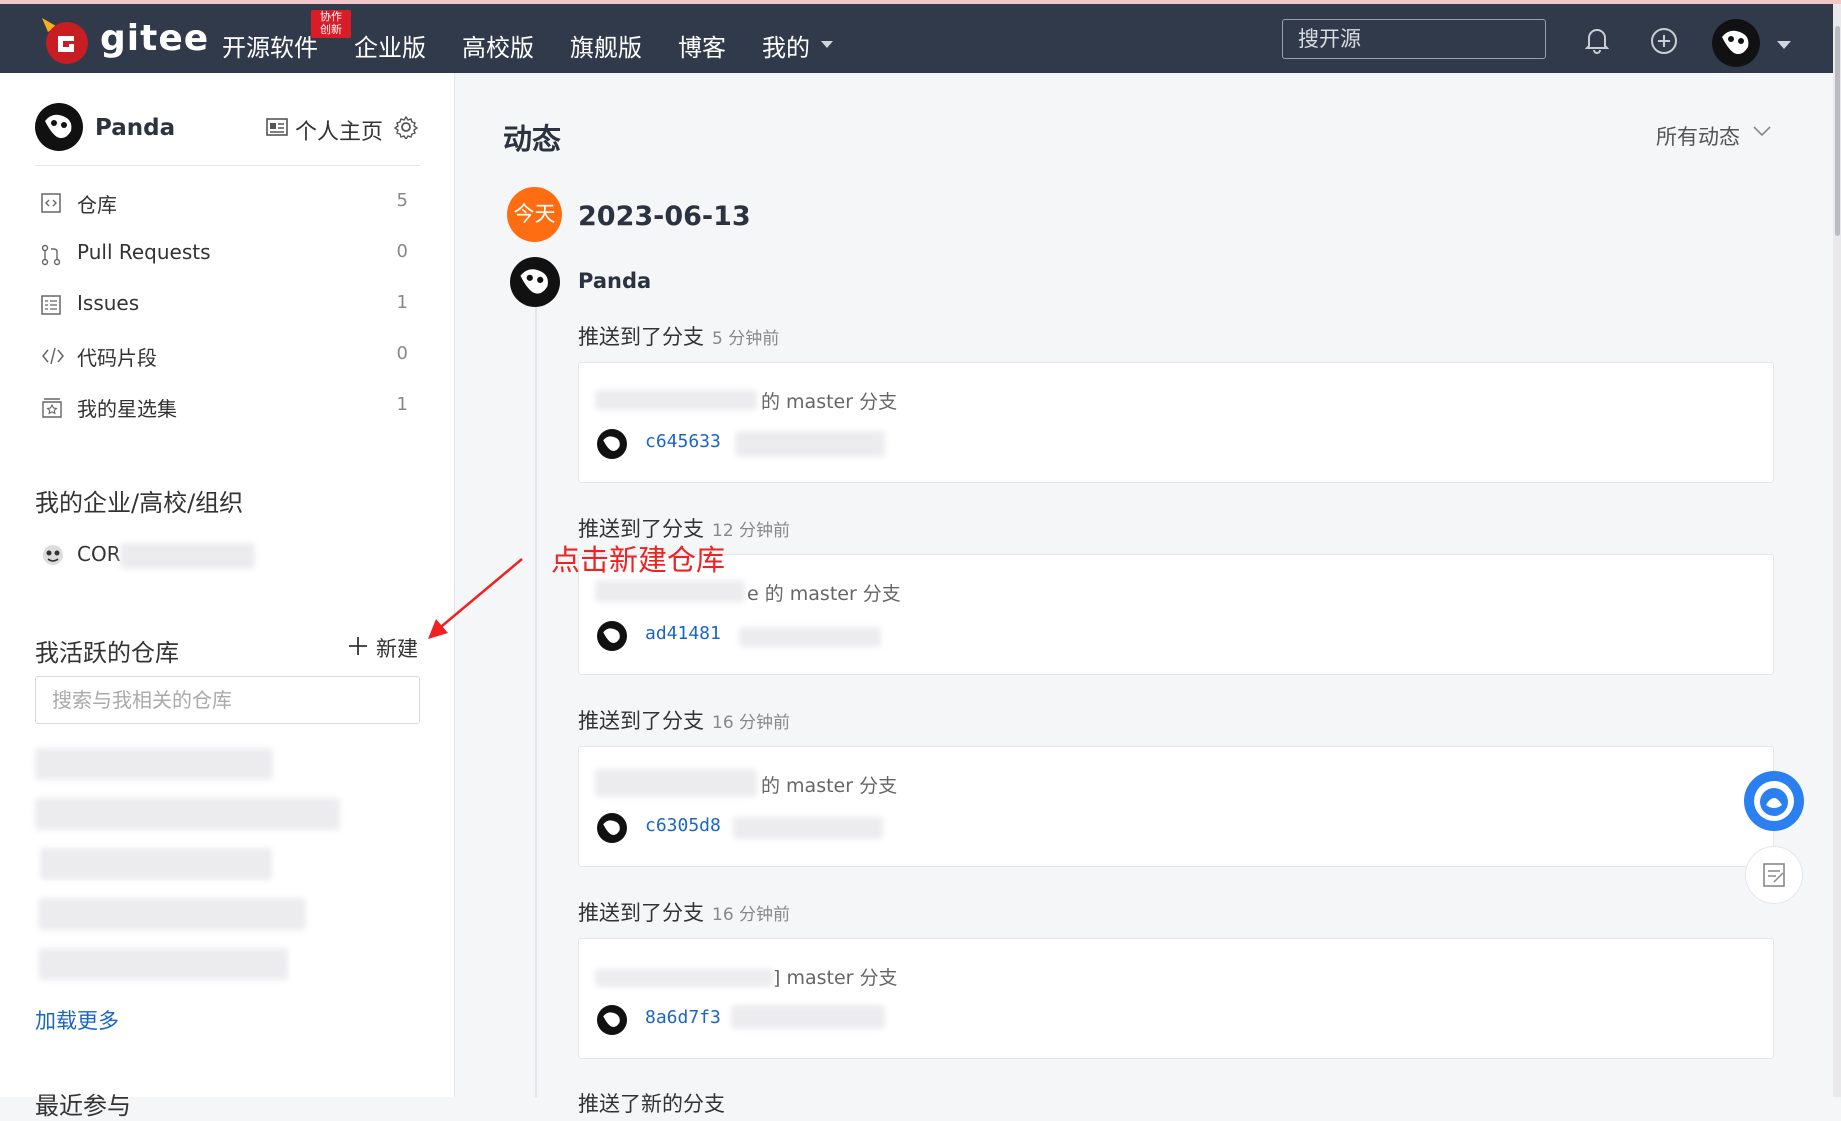  I want to click on sidebar-item-count: 5, so click(402, 200).